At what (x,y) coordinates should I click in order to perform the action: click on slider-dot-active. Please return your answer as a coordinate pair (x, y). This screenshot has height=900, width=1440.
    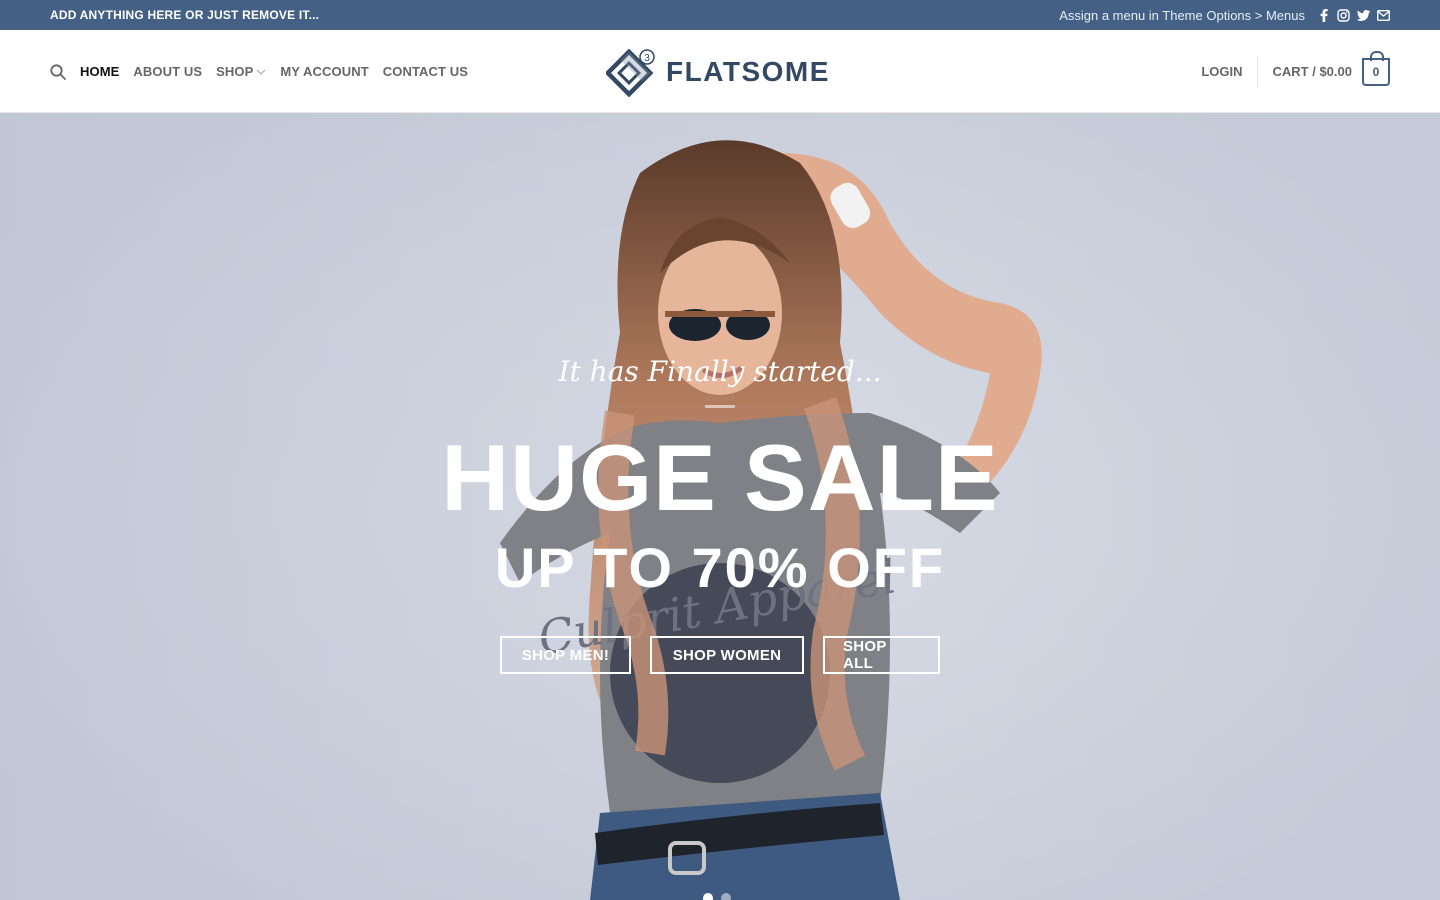
    Looking at the image, I should click on (708, 896).